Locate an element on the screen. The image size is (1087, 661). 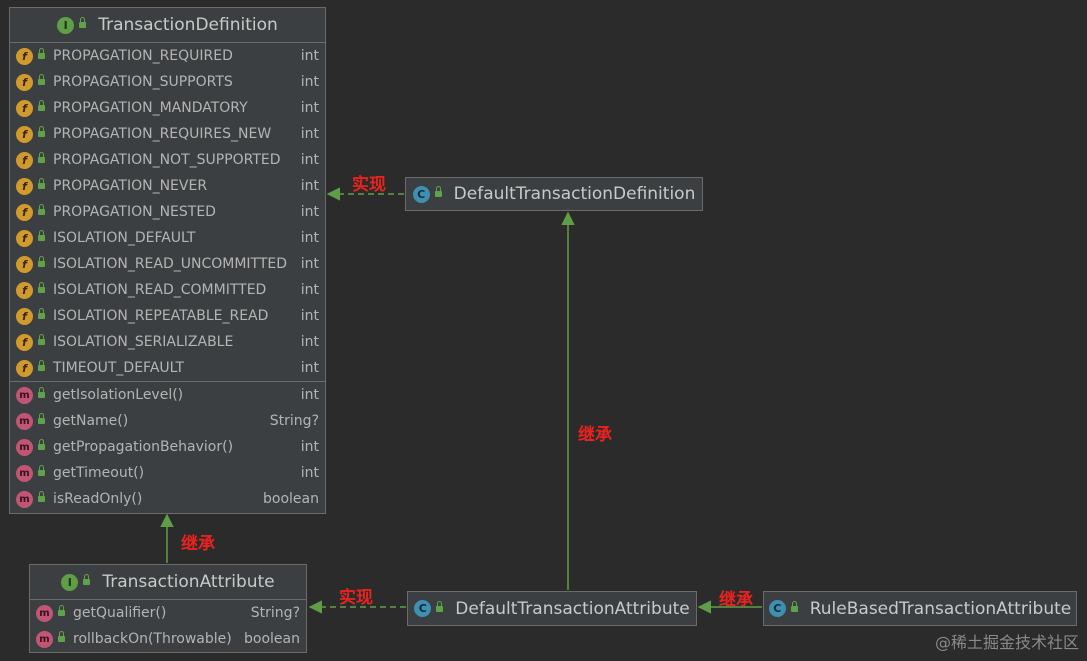
field-row: f ISOLATION_SERIALIZABLE int is located at coordinates (167, 342).